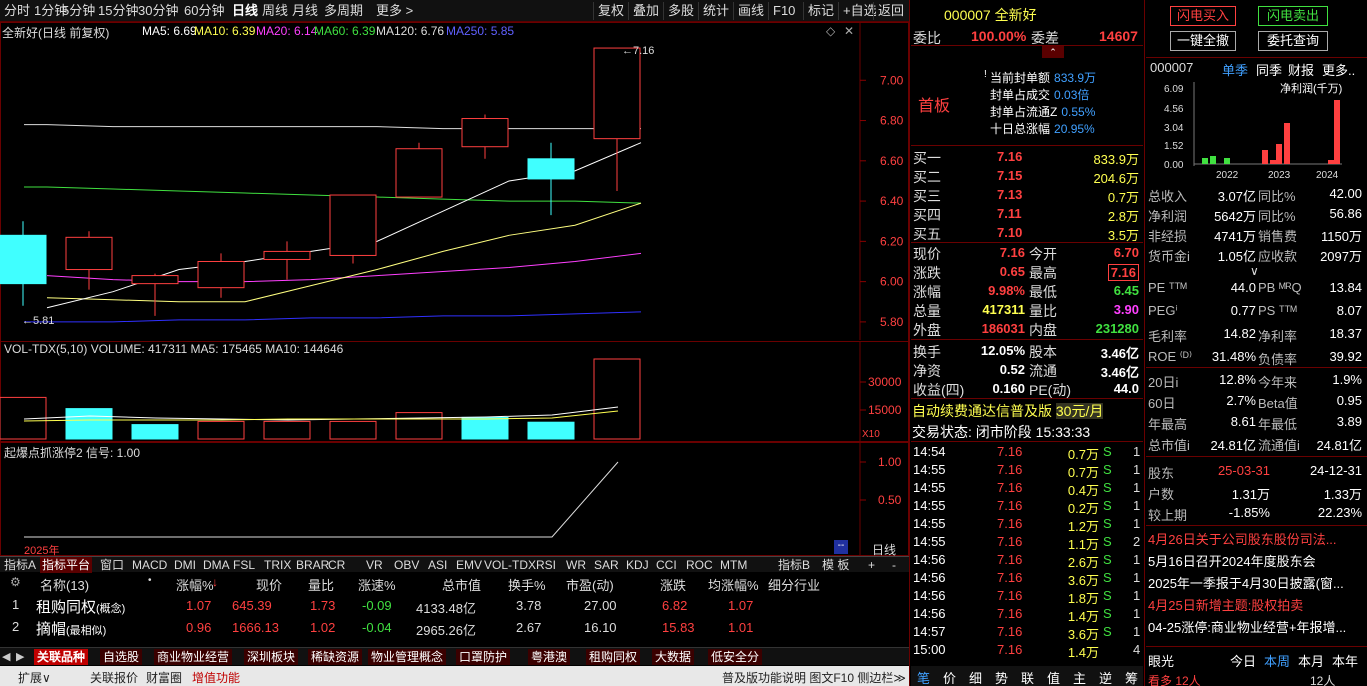 This screenshot has width=1367, height=686. Describe the element at coordinates (814, 677) in the screenshot. I see `status-item-4: 普及版功能说明 图文F10 侧边栏≫` at that location.